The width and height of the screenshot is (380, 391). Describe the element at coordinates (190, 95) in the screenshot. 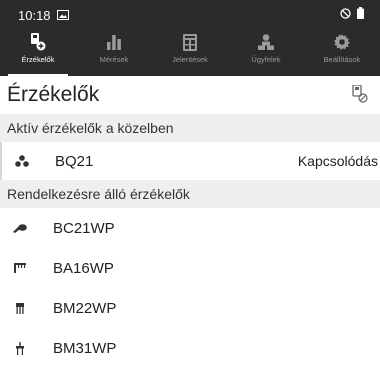

I see `page-title-bar: Érzékelők` at that location.